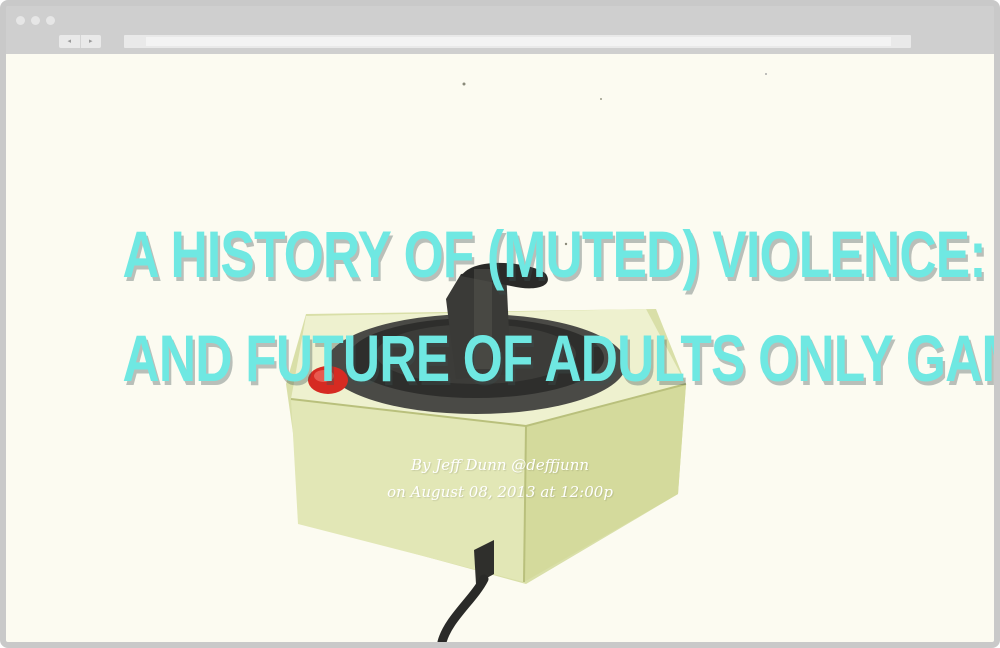  What do you see at coordinates (500, 30) in the screenshot?
I see `browser-toolbar: ◂ ▸` at bounding box center [500, 30].